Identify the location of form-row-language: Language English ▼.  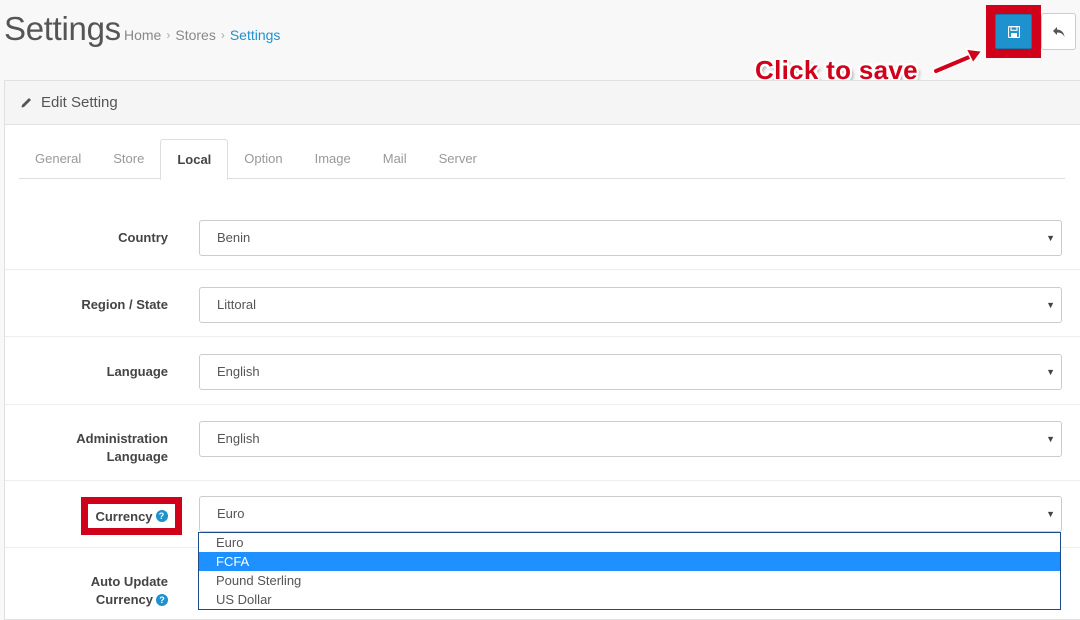
(542, 371).